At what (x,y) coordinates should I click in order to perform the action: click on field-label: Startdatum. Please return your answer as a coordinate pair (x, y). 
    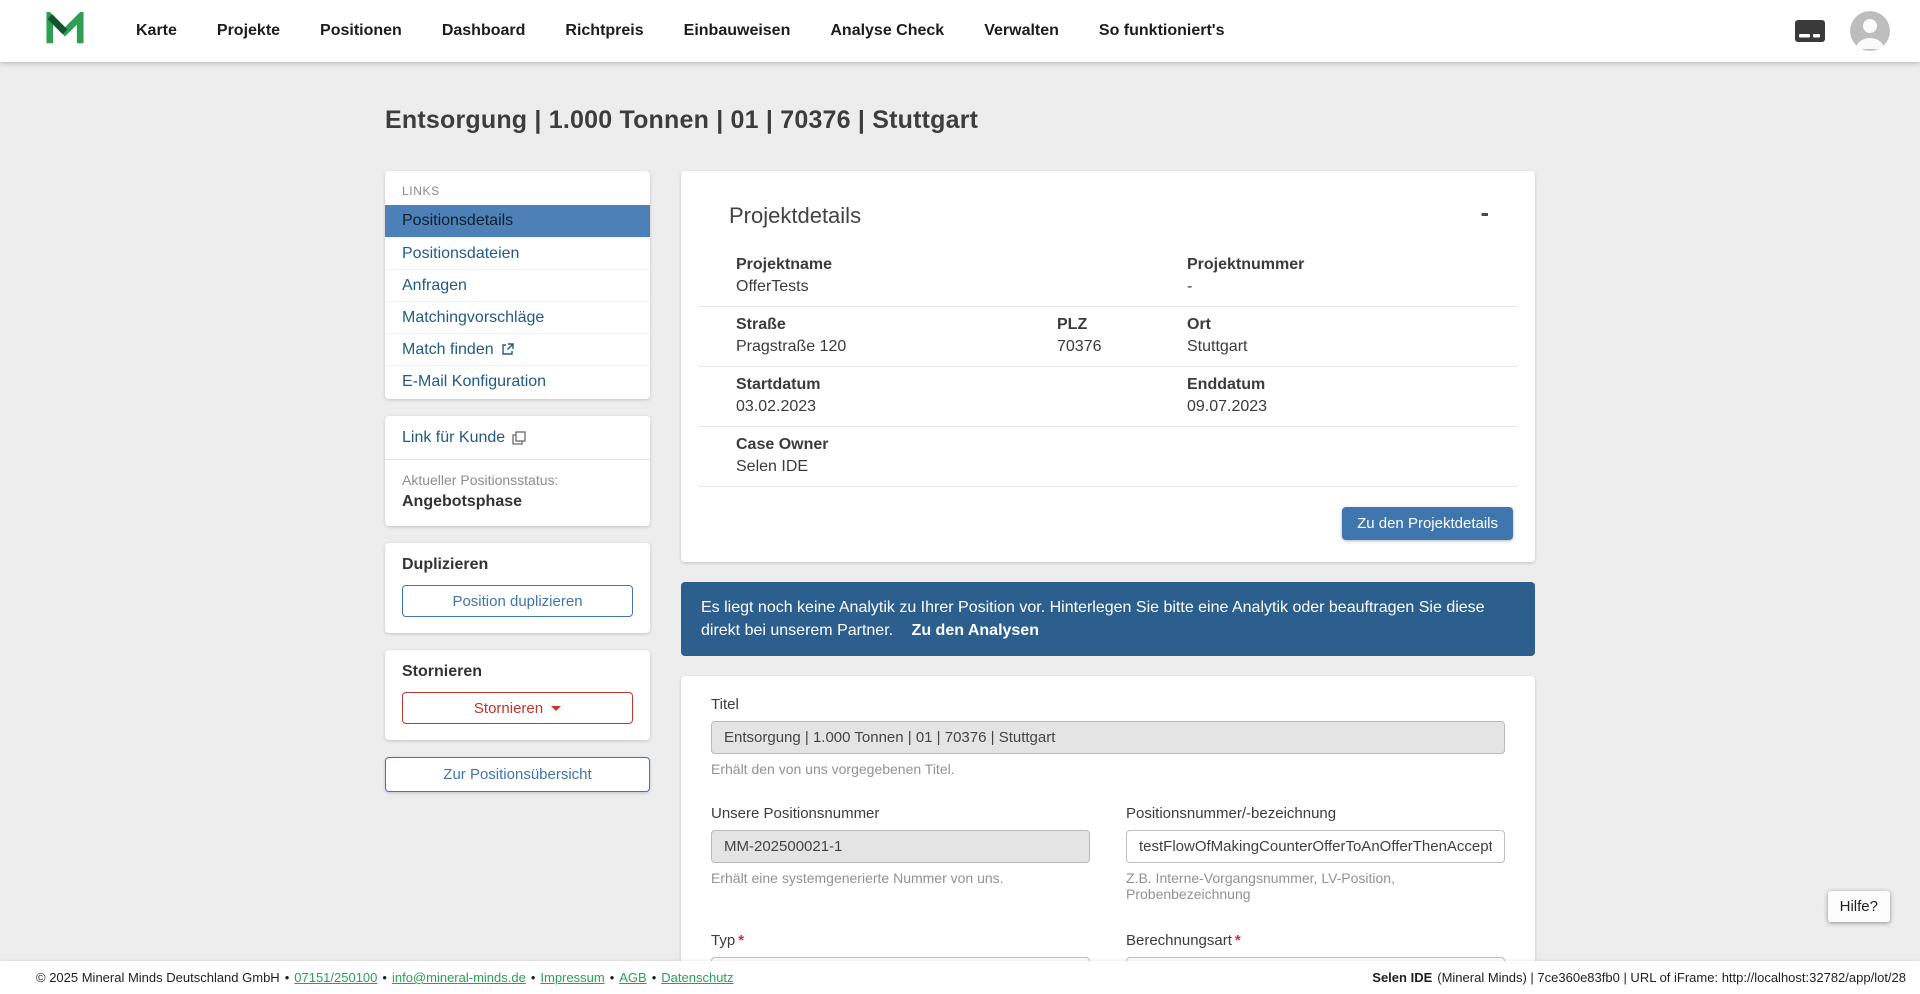
    Looking at the image, I should click on (778, 384).